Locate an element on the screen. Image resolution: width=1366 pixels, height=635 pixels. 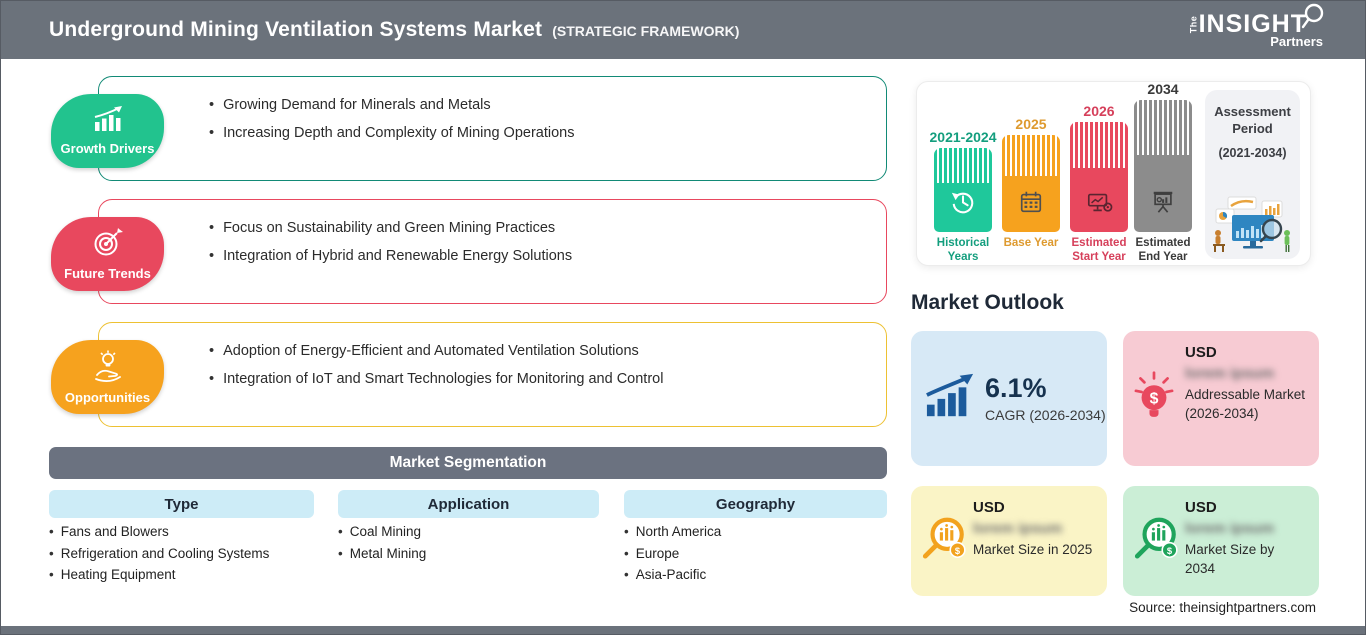
bar-year-label: 2034 is located at coordinates (1163, 89).